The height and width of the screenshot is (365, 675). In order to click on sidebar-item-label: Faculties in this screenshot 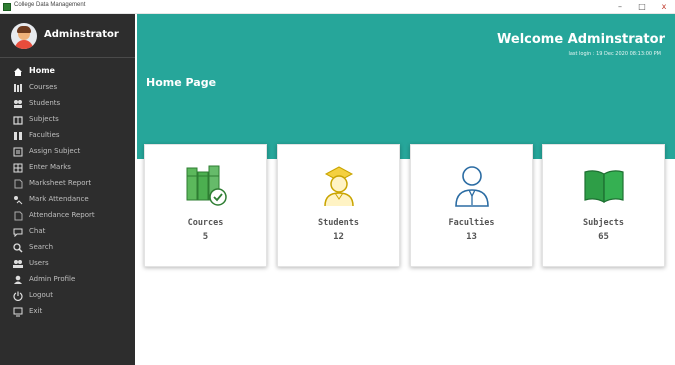, I will do `click(44, 135)`.